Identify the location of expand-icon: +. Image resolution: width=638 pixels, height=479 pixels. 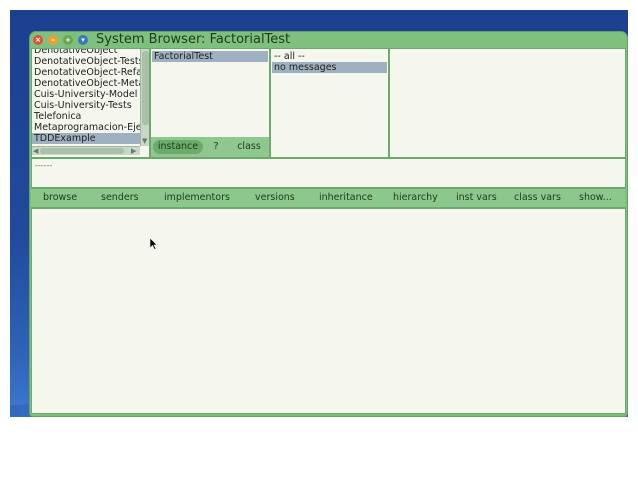
(68, 40).